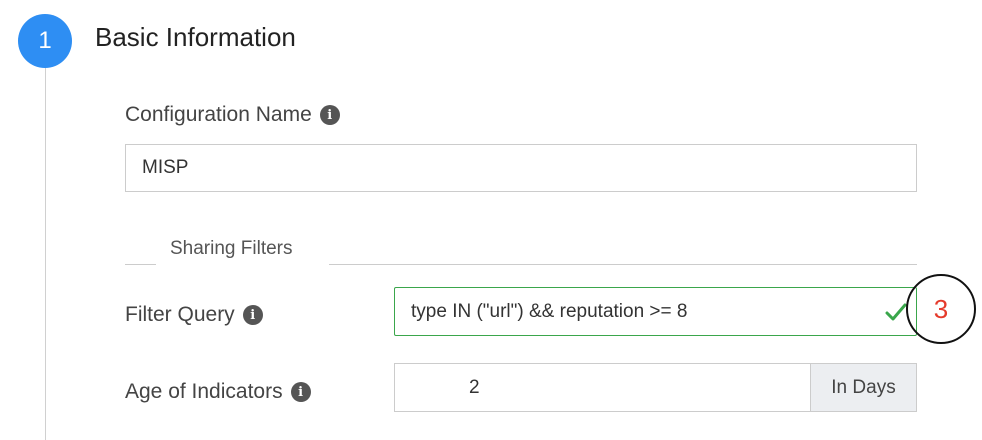  What do you see at coordinates (896, 311) in the screenshot?
I see `checkmark-icon` at bounding box center [896, 311].